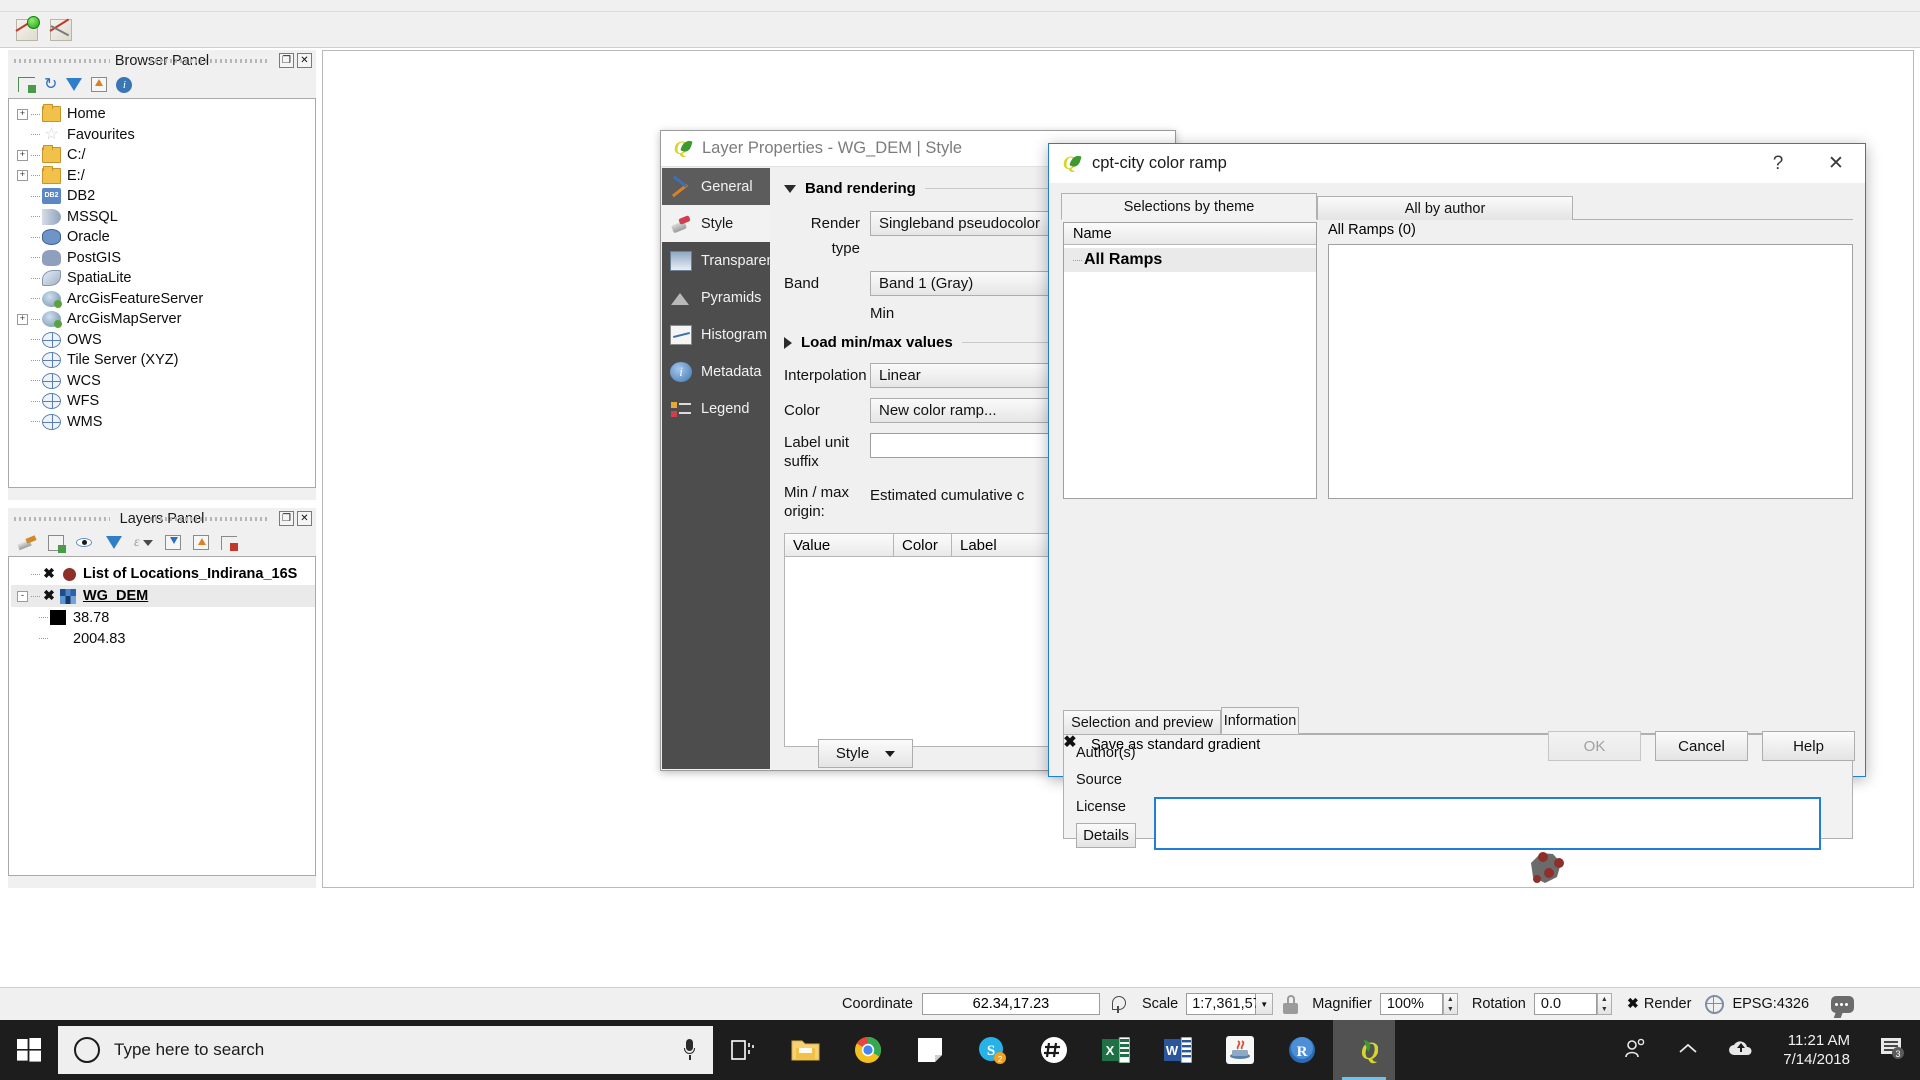 Image resolution: width=1920 pixels, height=1080 pixels. I want to click on action-center-icon: 3, so click(1892, 1050).